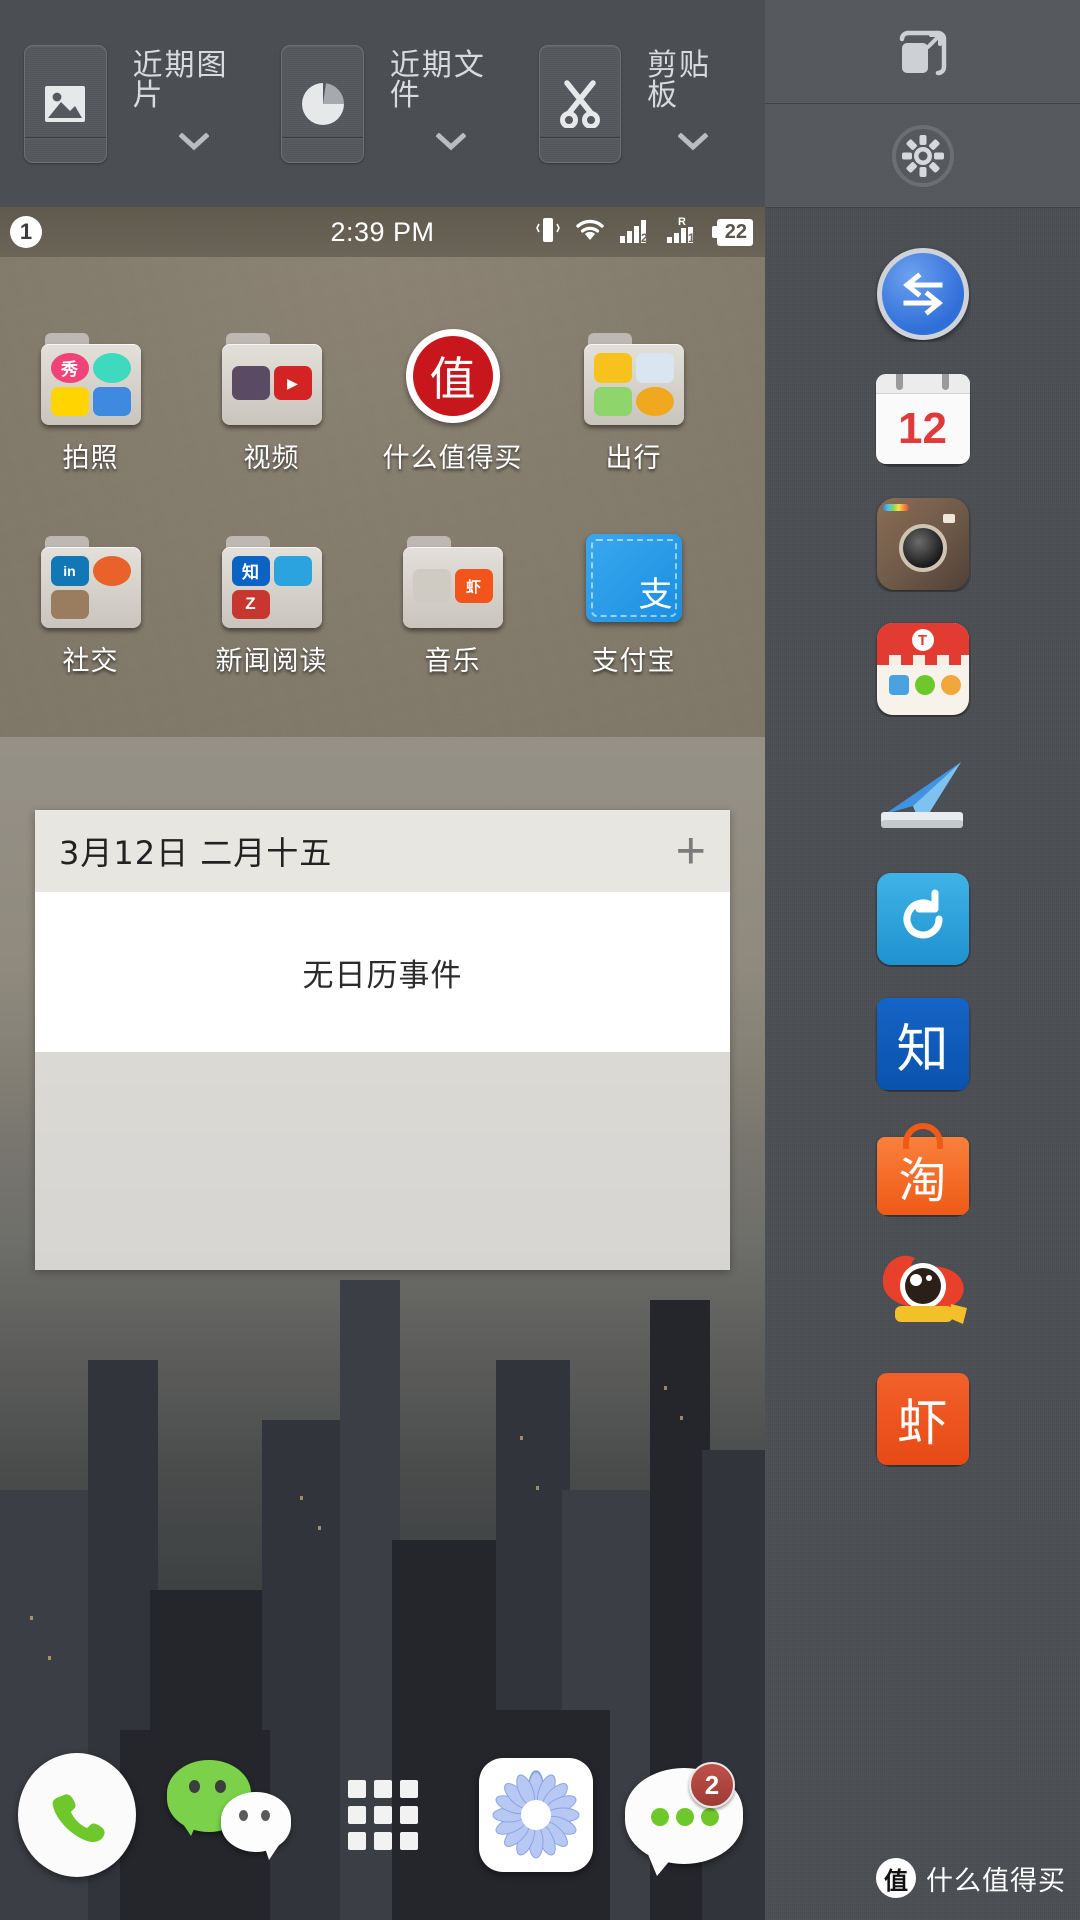  I want to click on watermark: 值 什么值得买, so click(971, 1878).